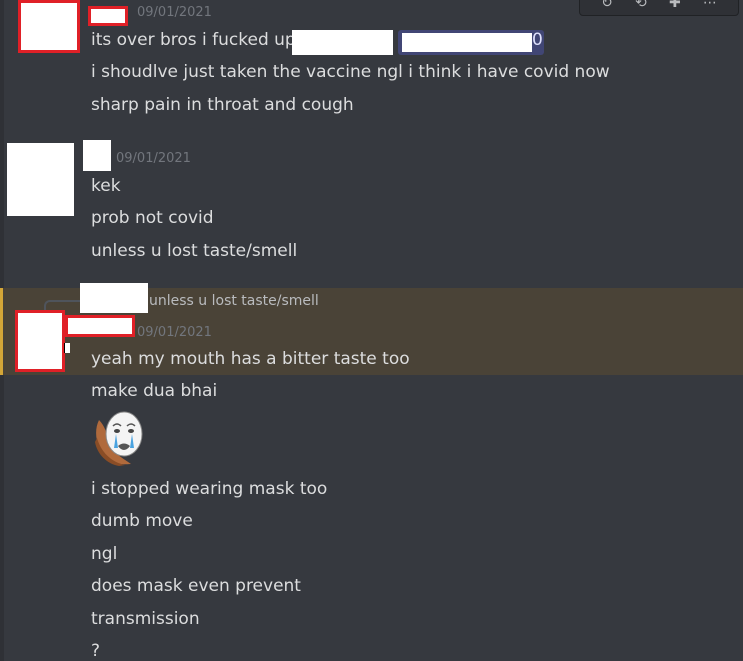 The image size is (743, 661). What do you see at coordinates (154, 391) in the screenshot?
I see `message-line: make dua bhai` at bounding box center [154, 391].